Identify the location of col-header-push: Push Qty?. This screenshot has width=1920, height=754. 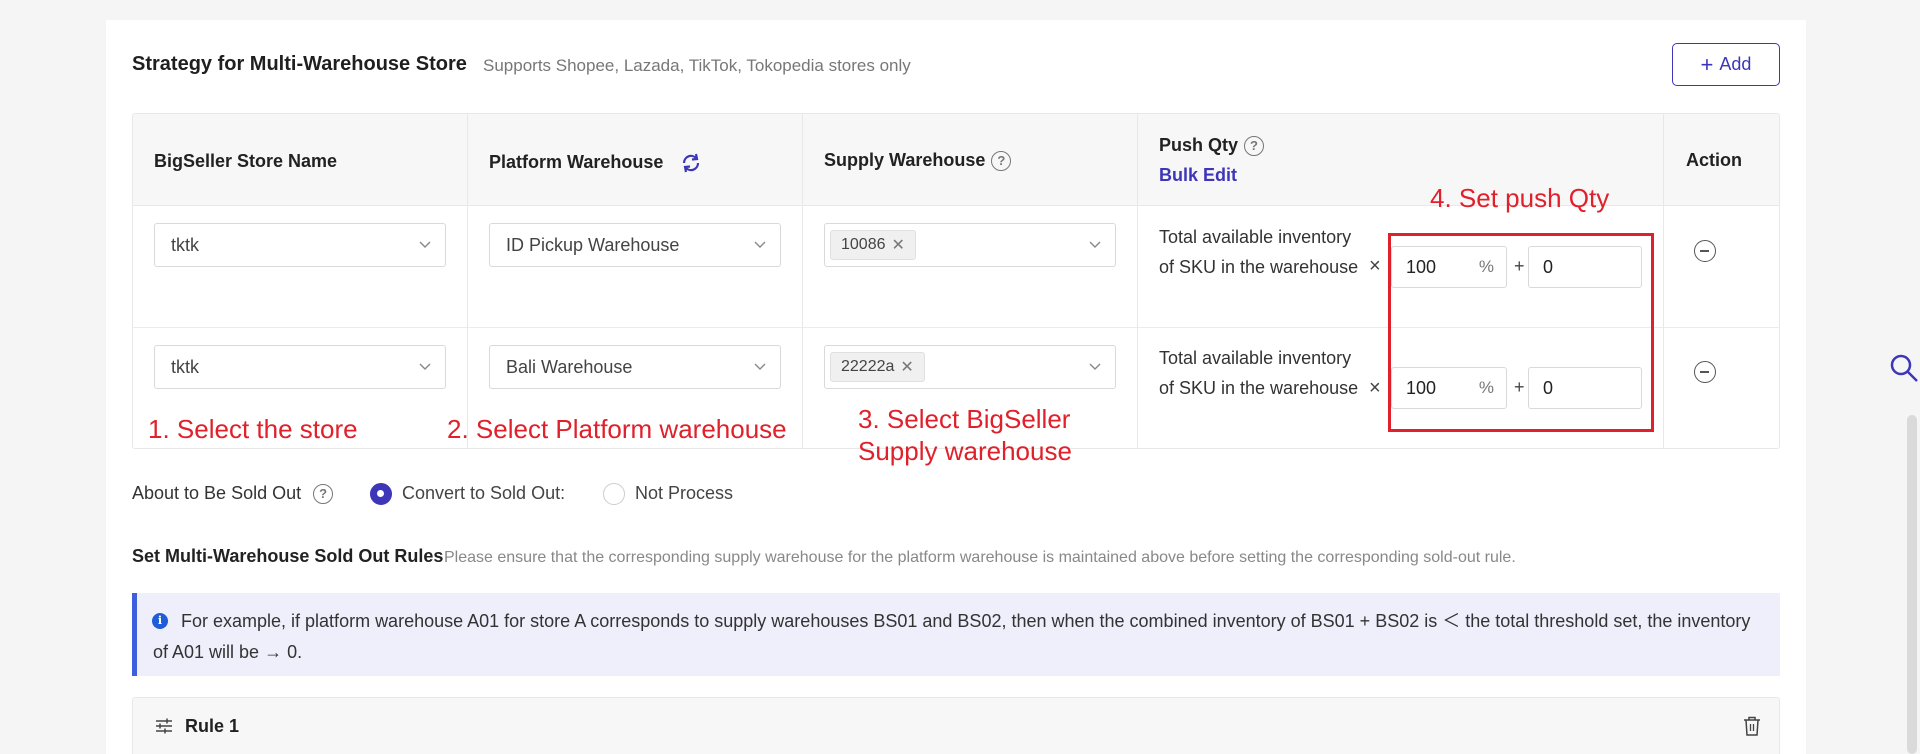
(1212, 146).